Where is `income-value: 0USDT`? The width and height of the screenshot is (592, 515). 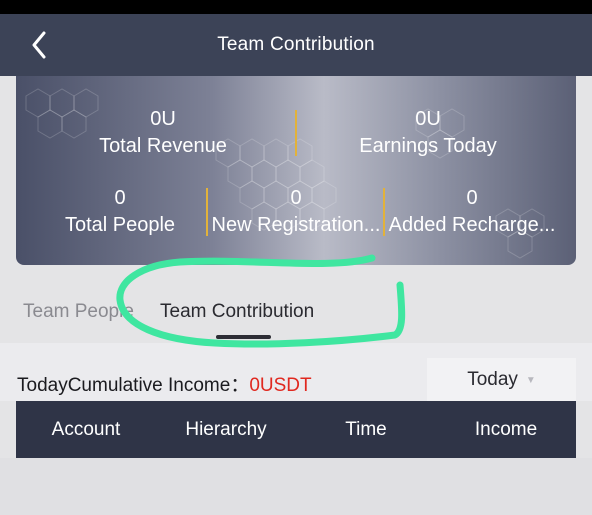 income-value: 0USDT is located at coordinates (280, 385).